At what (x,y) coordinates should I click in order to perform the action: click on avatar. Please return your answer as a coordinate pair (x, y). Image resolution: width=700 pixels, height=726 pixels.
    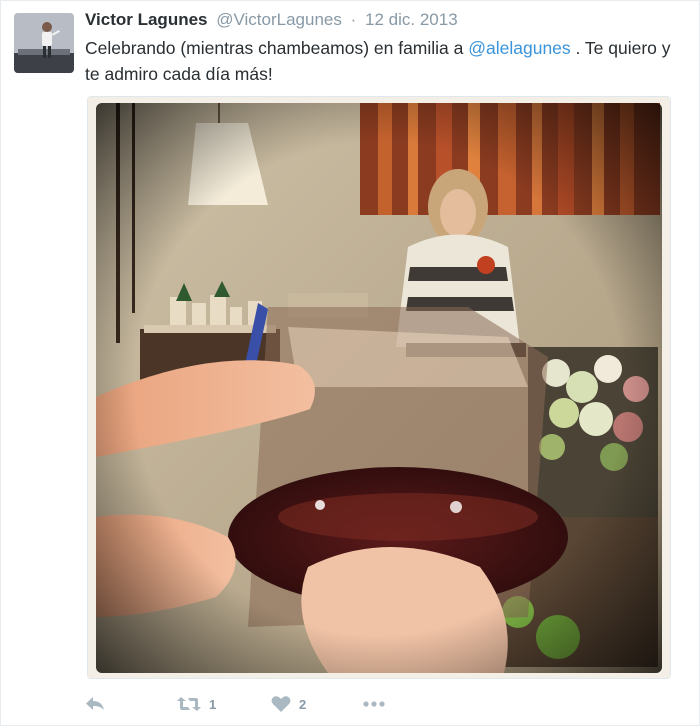
    Looking at the image, I should click on (44, 43).